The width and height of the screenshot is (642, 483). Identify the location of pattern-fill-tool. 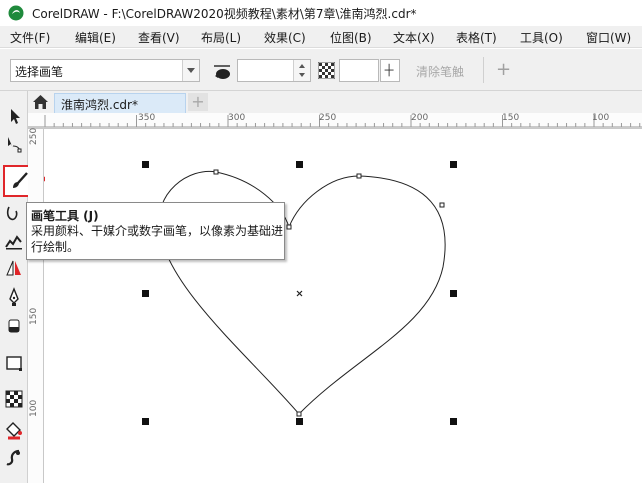
(14, 399).